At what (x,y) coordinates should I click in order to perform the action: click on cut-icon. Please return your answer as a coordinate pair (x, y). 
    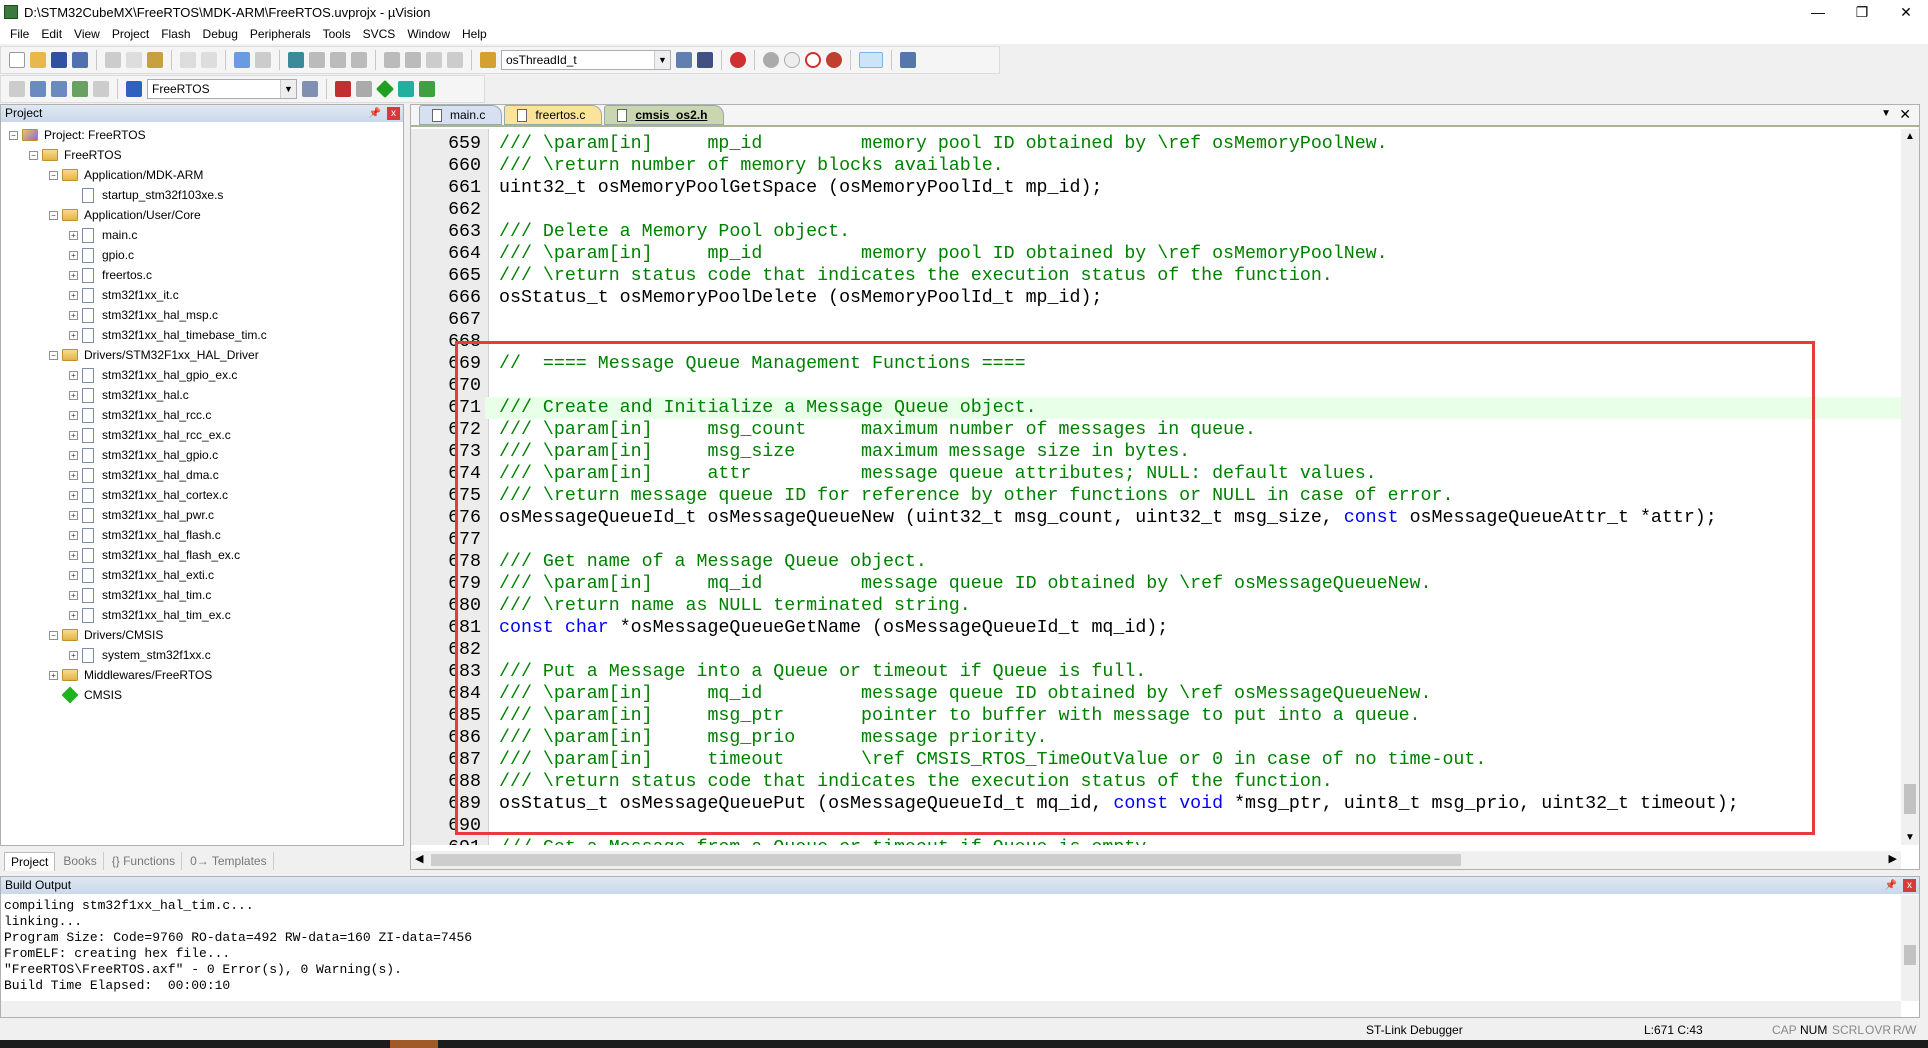
    Looking at the image, I should click on (113, 60).